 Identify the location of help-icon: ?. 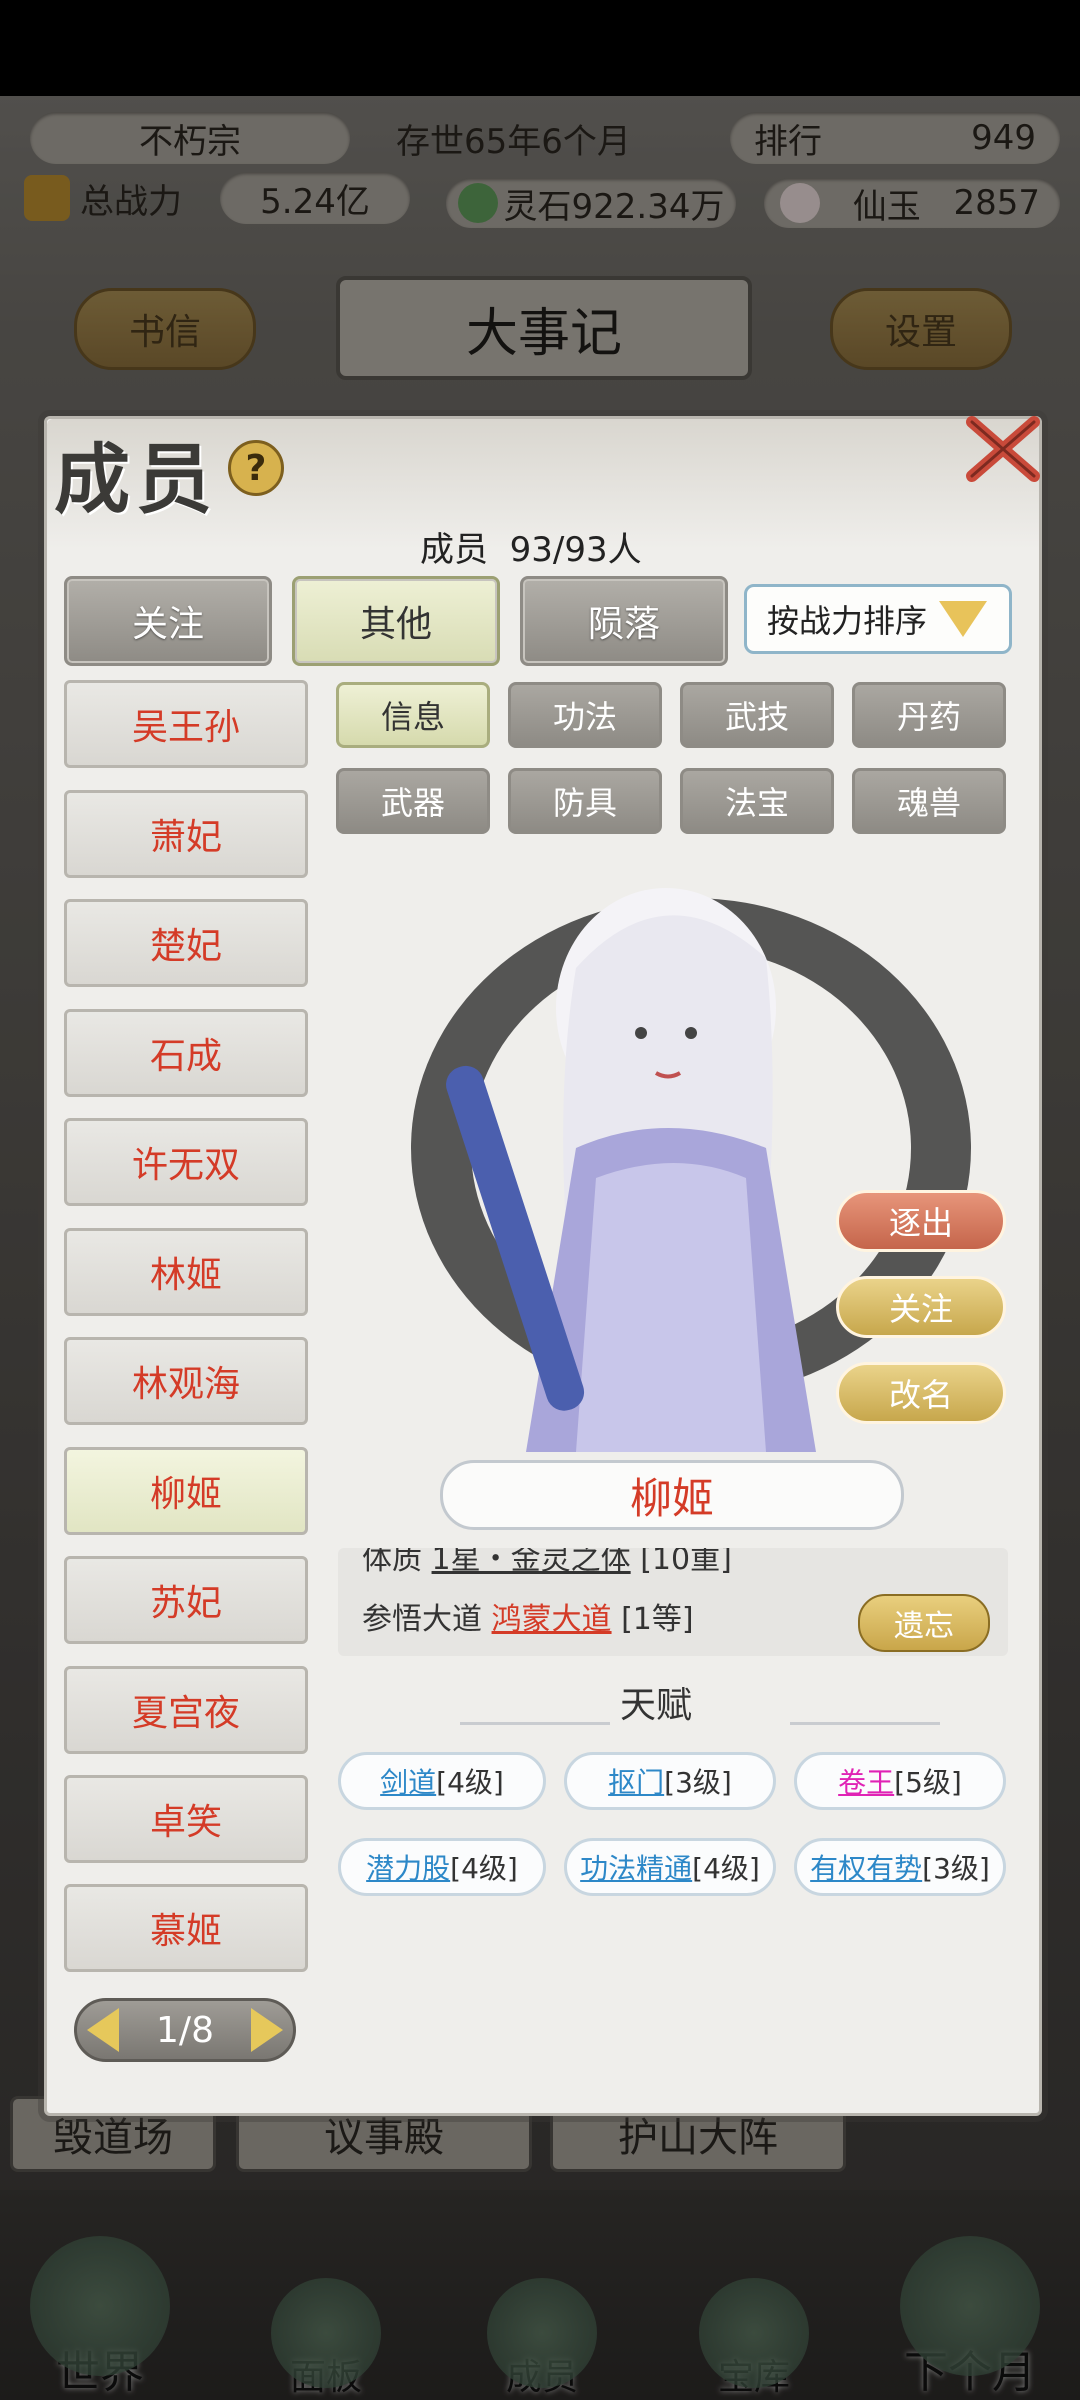
(256, 468).